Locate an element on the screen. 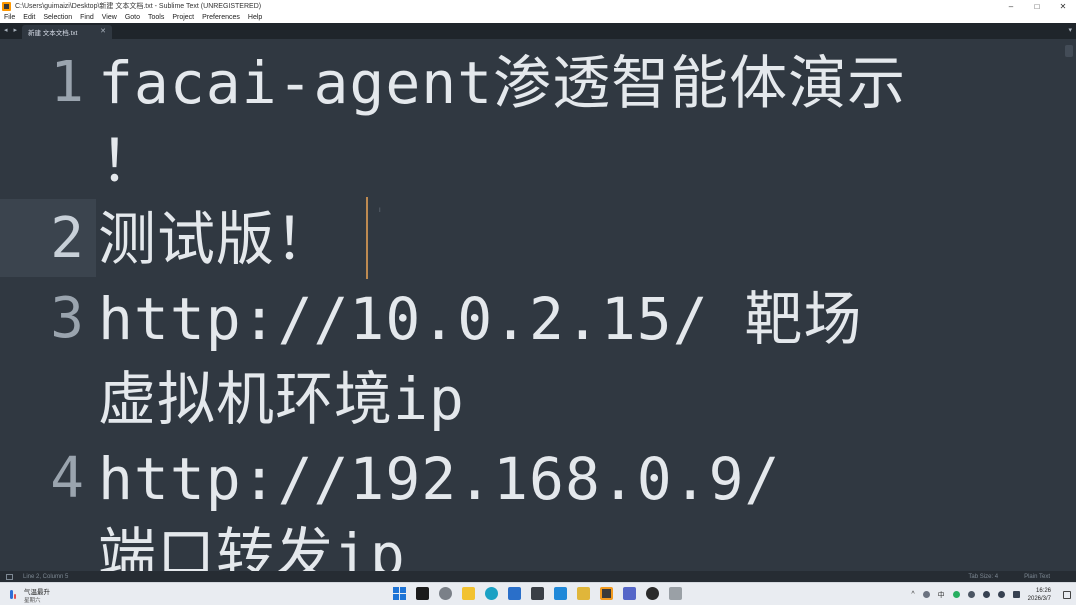  terminal-icon is located at coordinates (537, 593).